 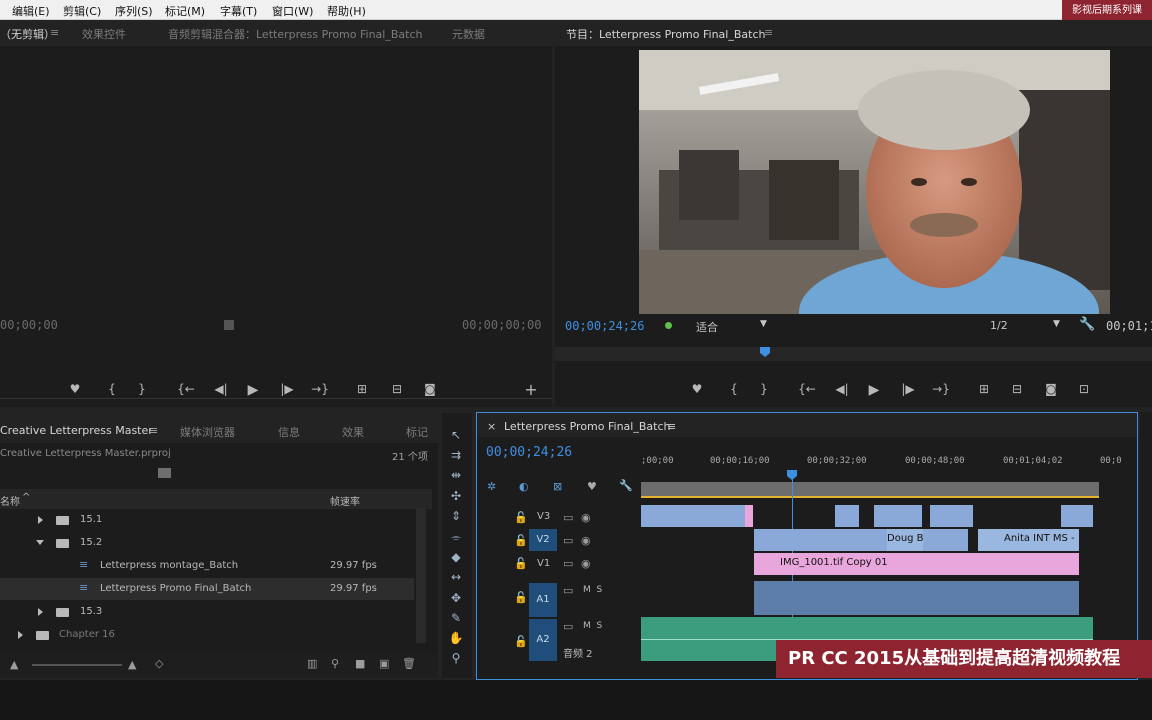 I want to click on menu-help: 帮助(H), so click(x=346, y=11).